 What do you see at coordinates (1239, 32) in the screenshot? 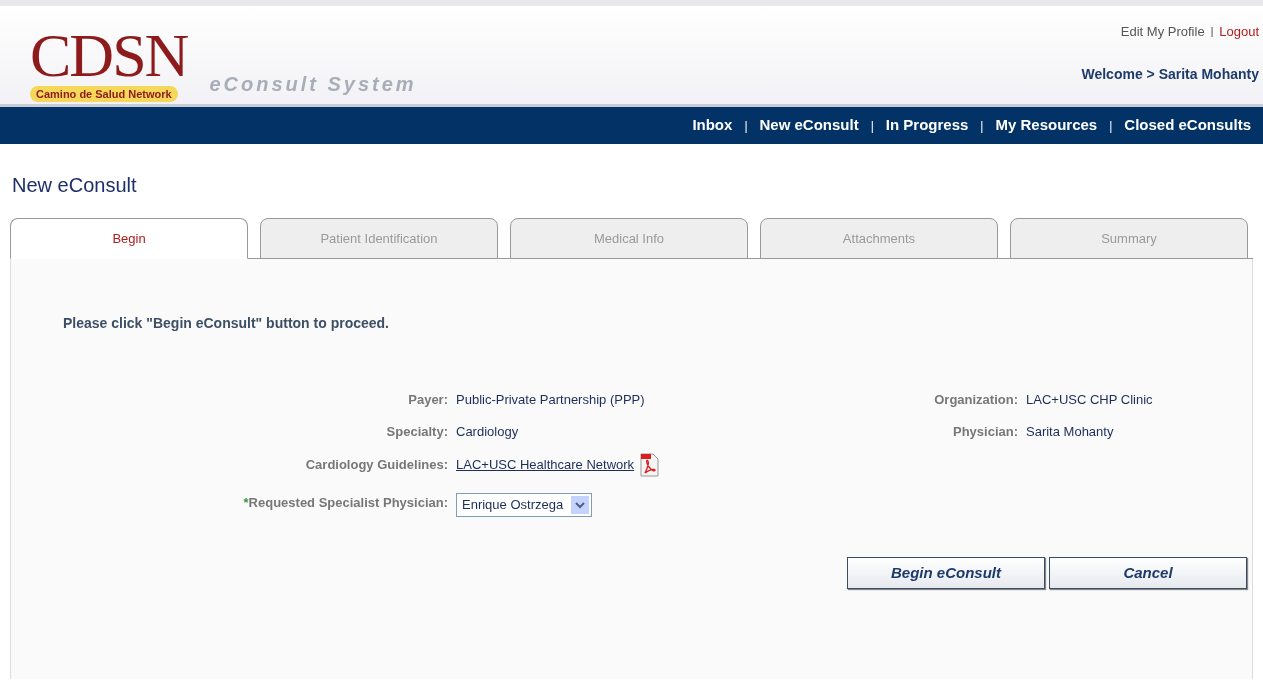
I see `logout-link: Logout` at bounding box center [1239, 32].